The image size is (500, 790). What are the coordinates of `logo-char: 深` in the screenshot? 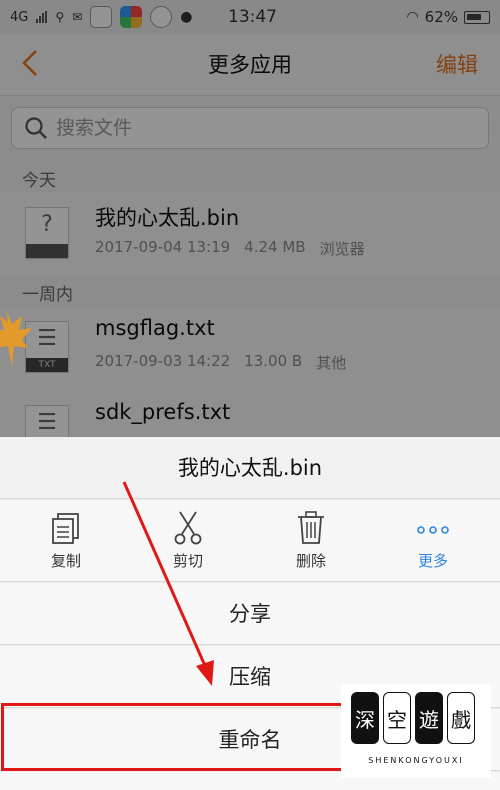 It's located at (365, 718).